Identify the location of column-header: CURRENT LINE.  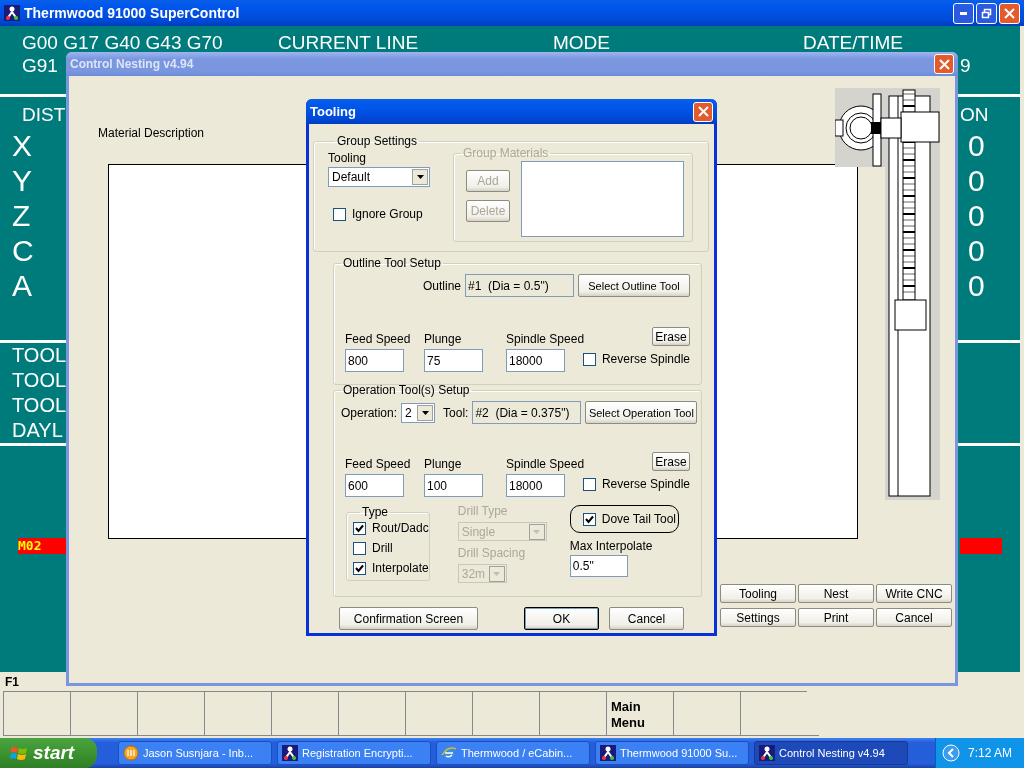
(348, 43).